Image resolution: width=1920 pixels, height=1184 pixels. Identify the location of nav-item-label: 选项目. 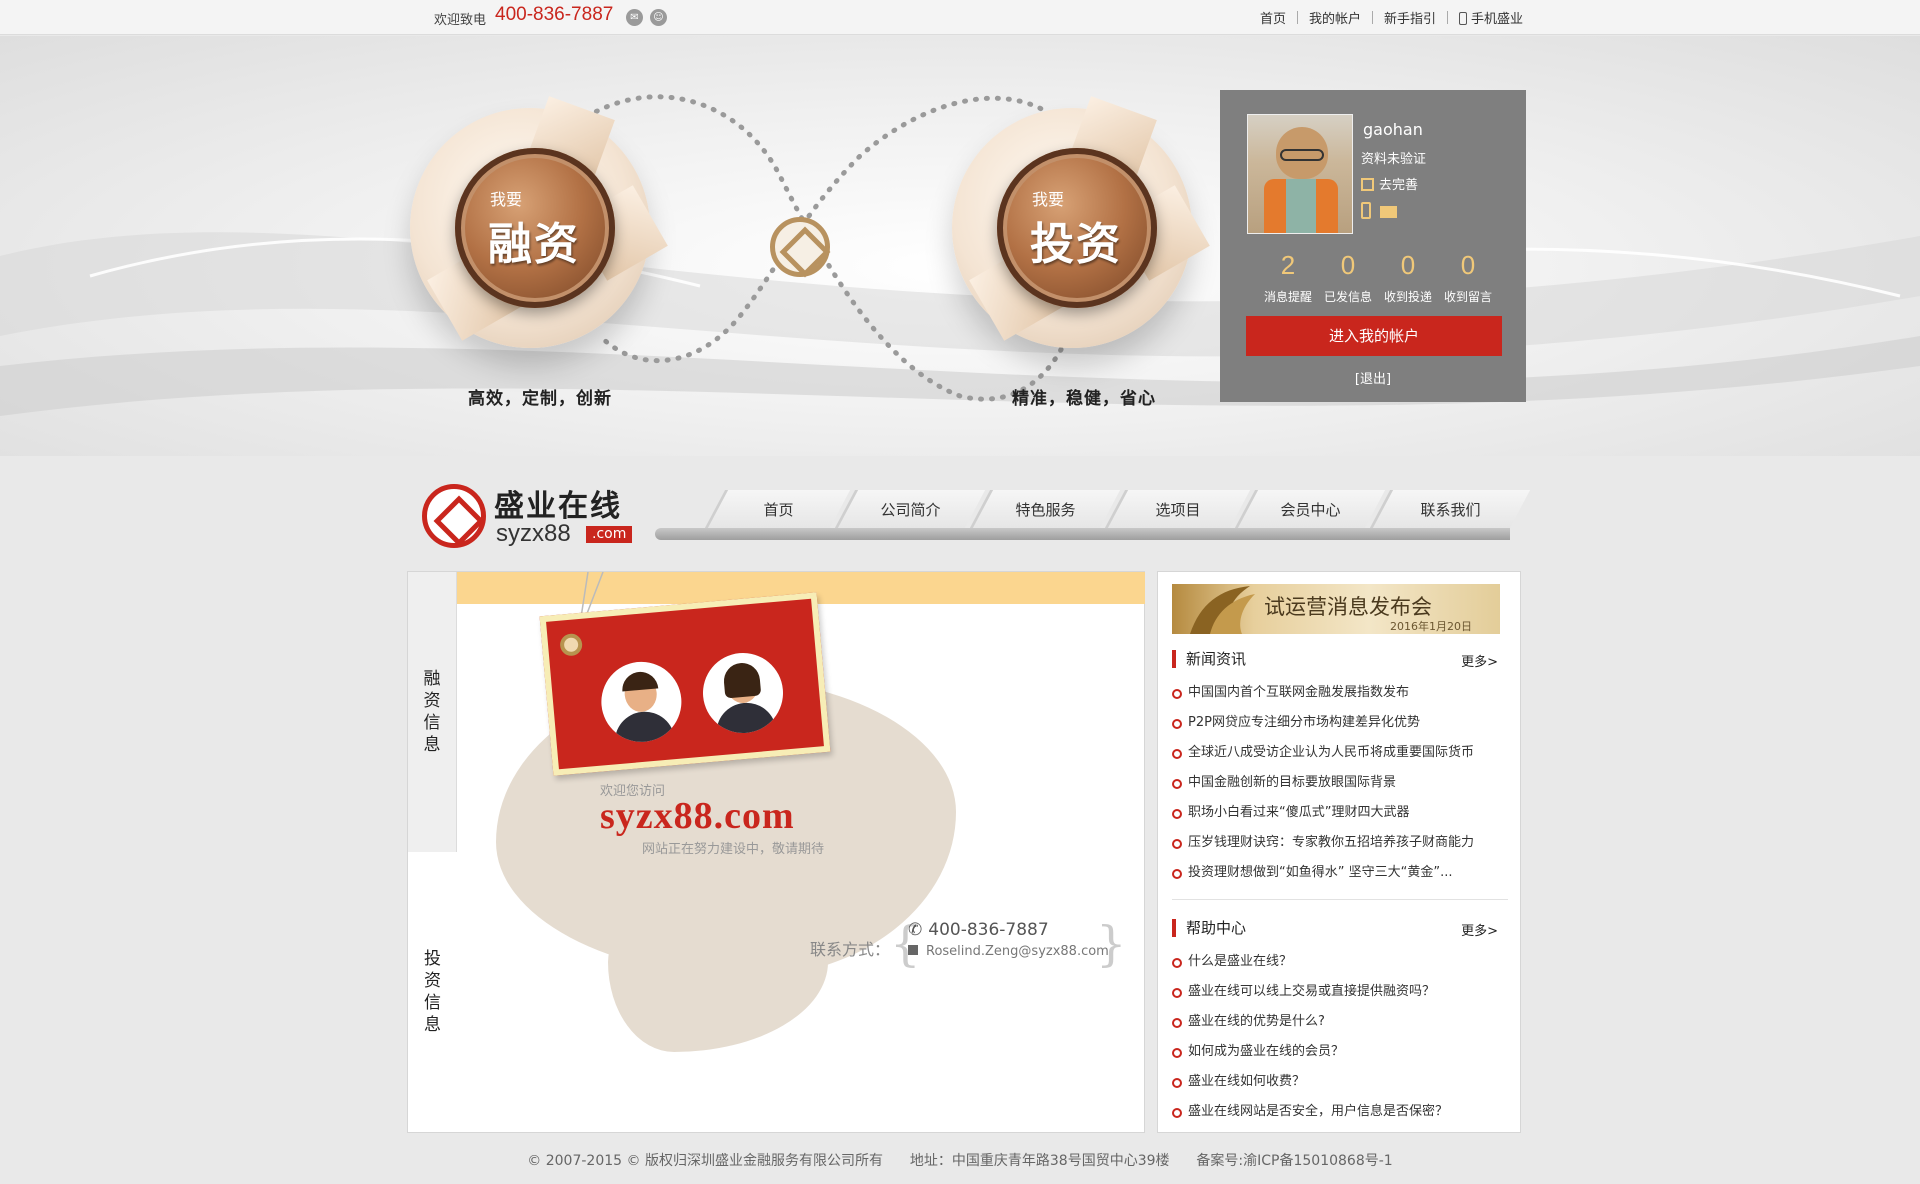
(1178, 510).